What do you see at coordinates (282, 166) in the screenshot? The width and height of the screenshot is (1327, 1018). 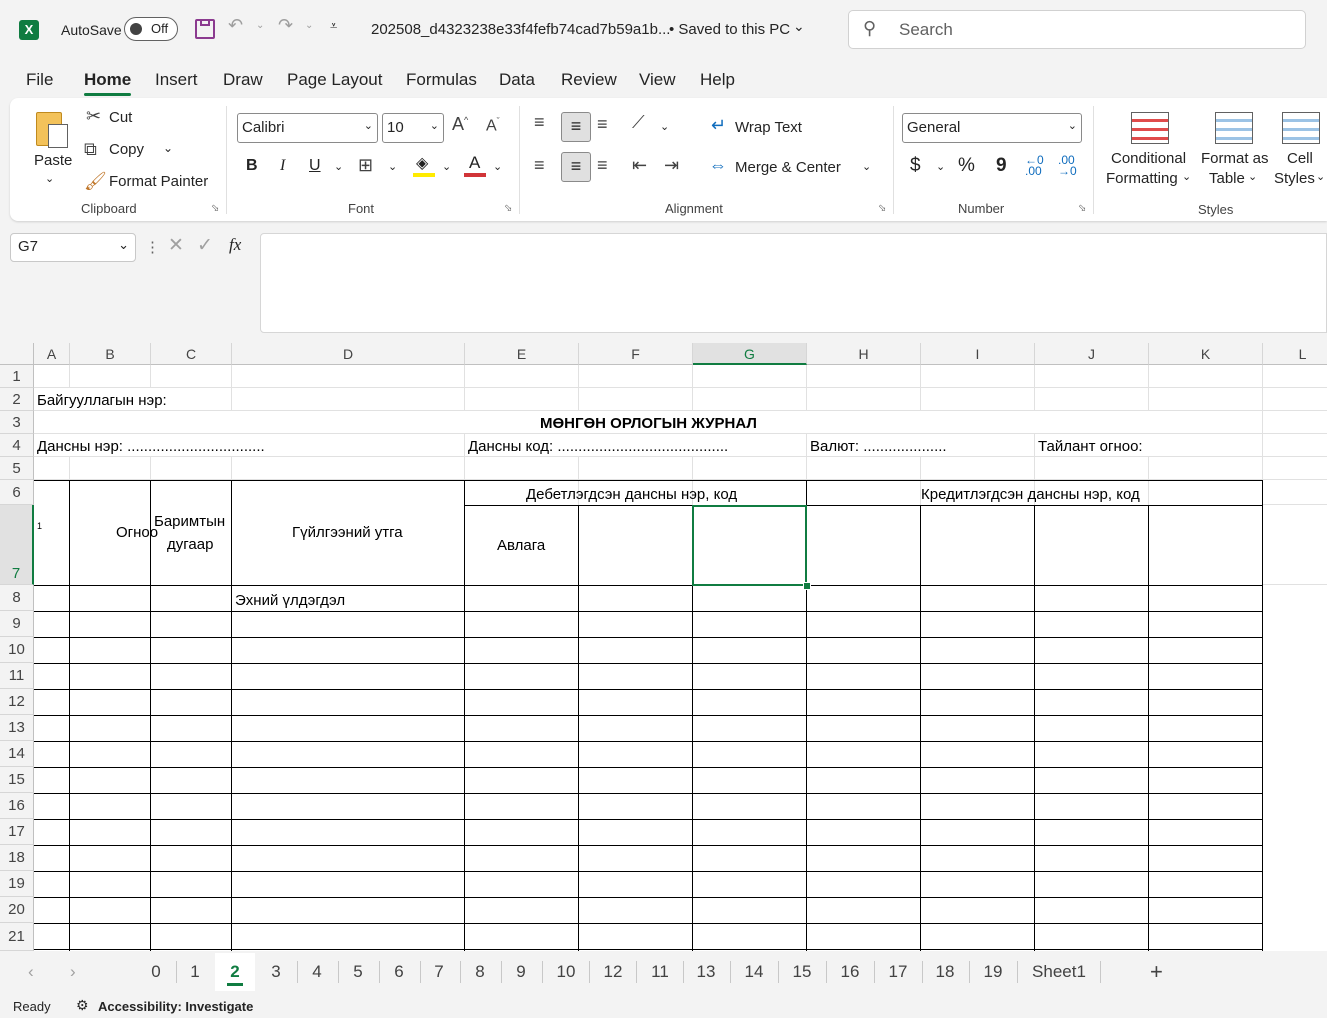 I see `italic-button: I` at bounding box center [282, 166].